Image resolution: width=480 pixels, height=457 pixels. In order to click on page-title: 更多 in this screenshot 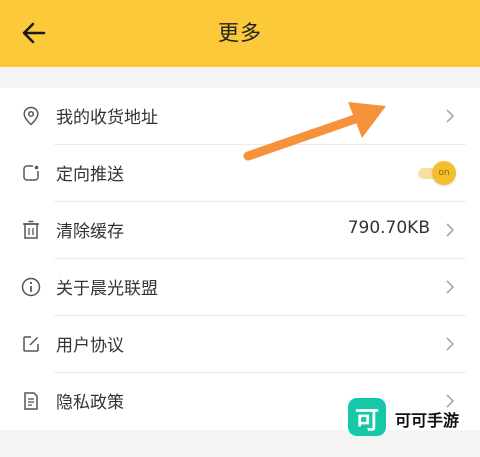, I will do `click(240, 33)`.